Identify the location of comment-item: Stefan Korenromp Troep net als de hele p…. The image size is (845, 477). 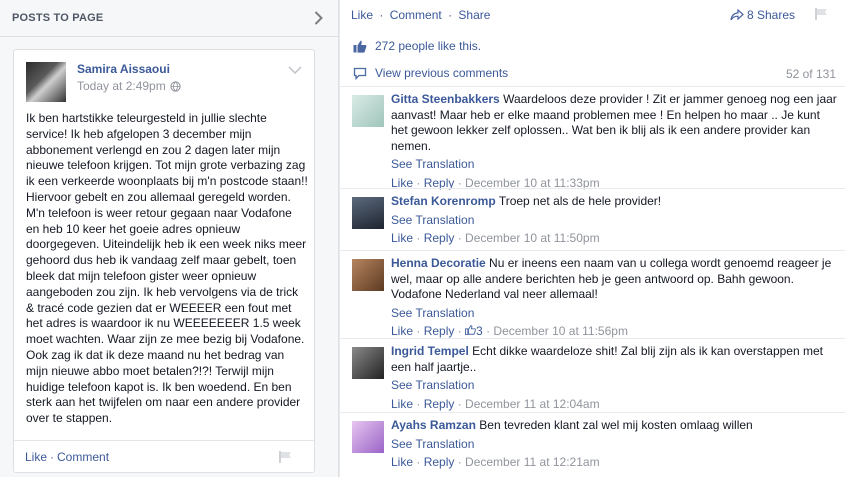
(592, 217).